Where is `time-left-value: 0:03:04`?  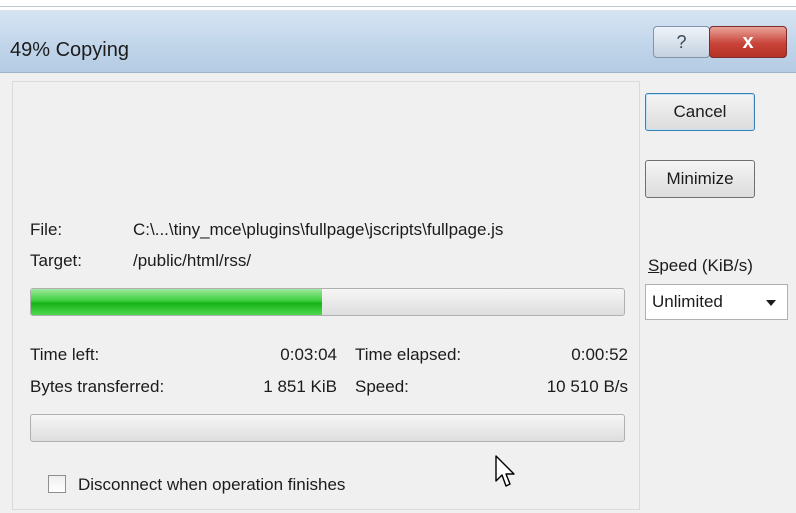
time-left-value: 0:03:04 is located at coordinates (308, 354).